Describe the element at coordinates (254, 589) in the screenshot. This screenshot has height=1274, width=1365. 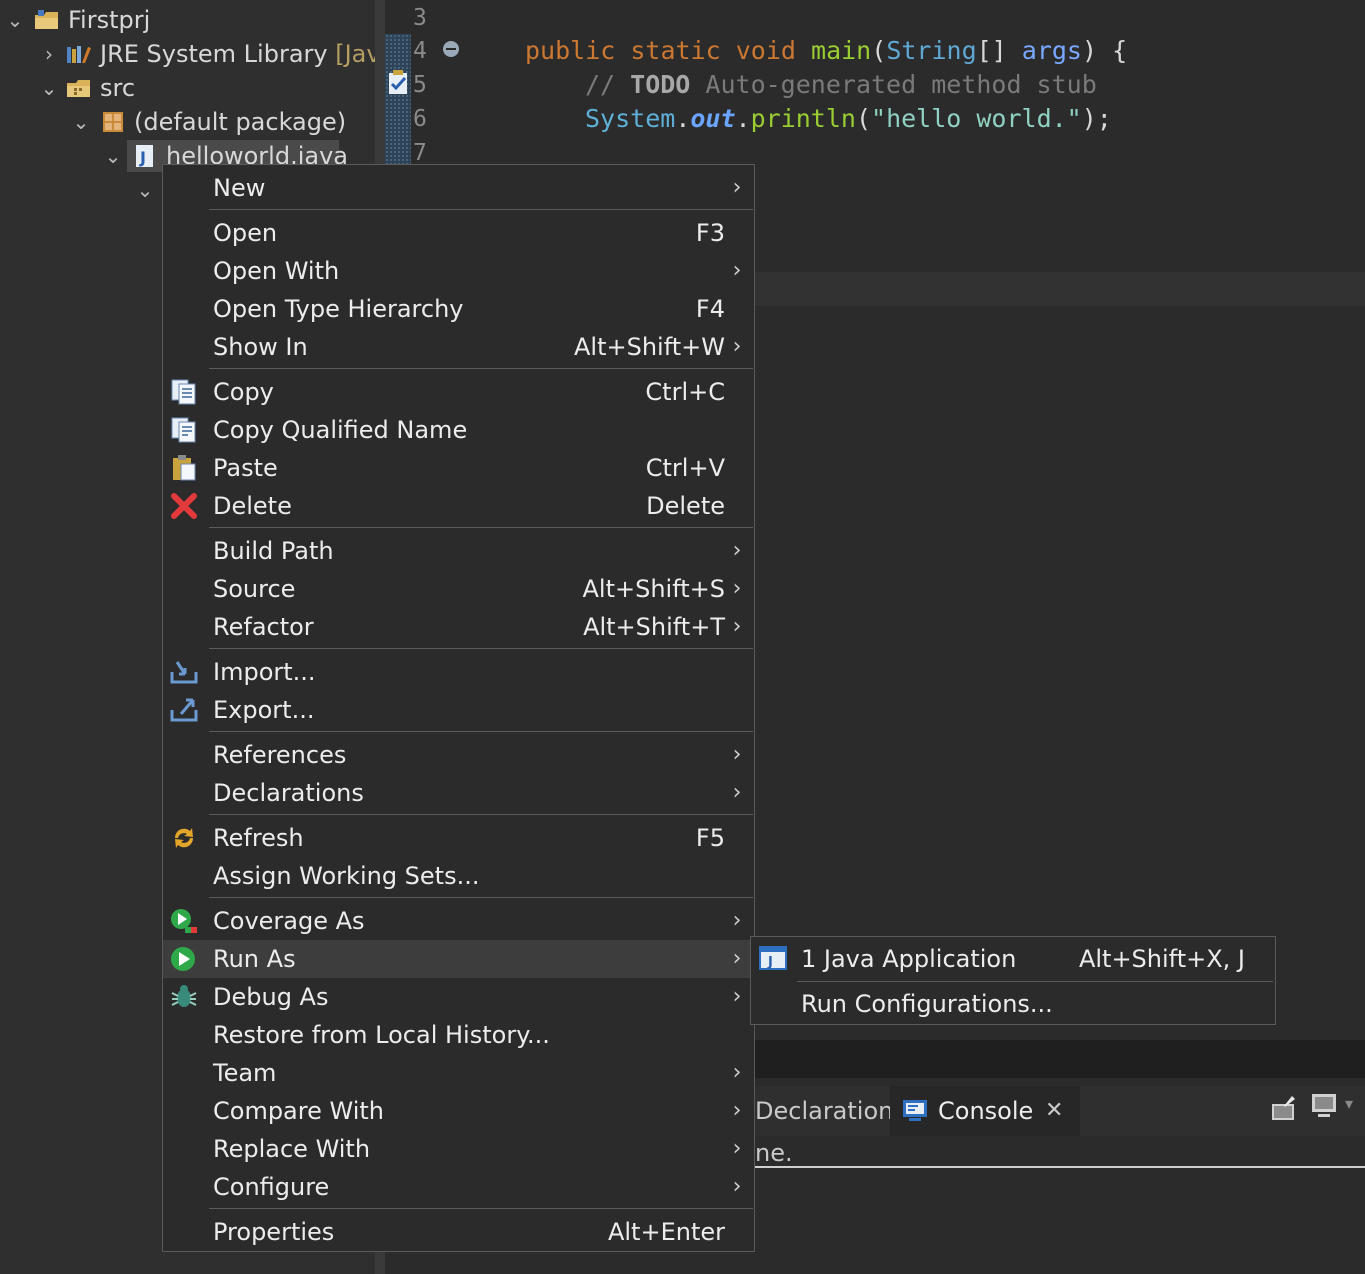
I see `menu-item-label: Source` at that location.